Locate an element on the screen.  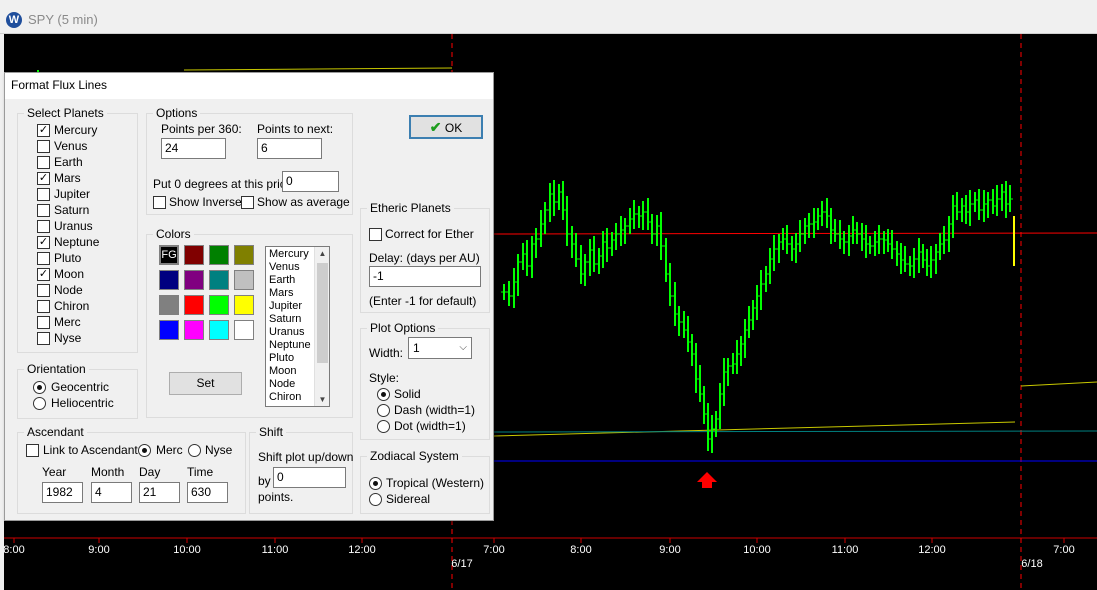
color-list-item: Earth is located at coordinates (292, 280).